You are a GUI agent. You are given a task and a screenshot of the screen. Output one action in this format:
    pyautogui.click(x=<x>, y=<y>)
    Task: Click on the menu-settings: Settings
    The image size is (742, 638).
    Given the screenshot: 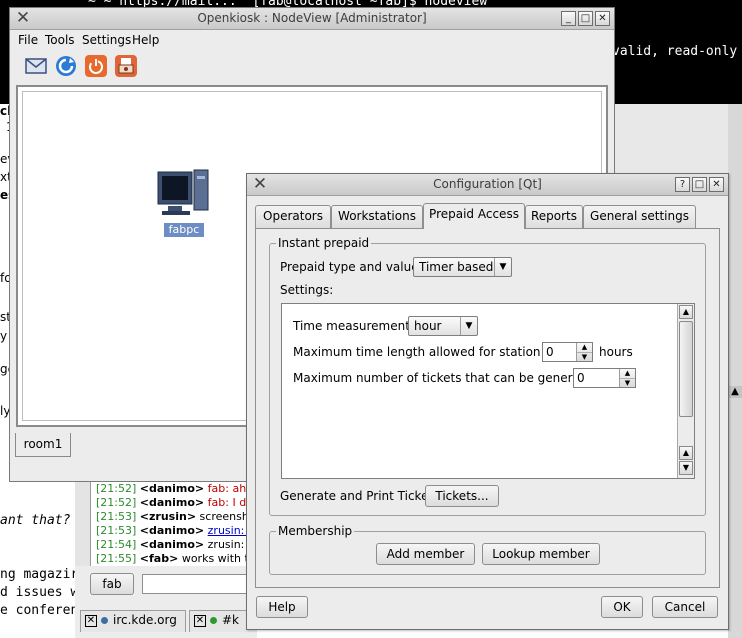 What is the action you would take?
    pyautogui.click(x=106, y=40)
    